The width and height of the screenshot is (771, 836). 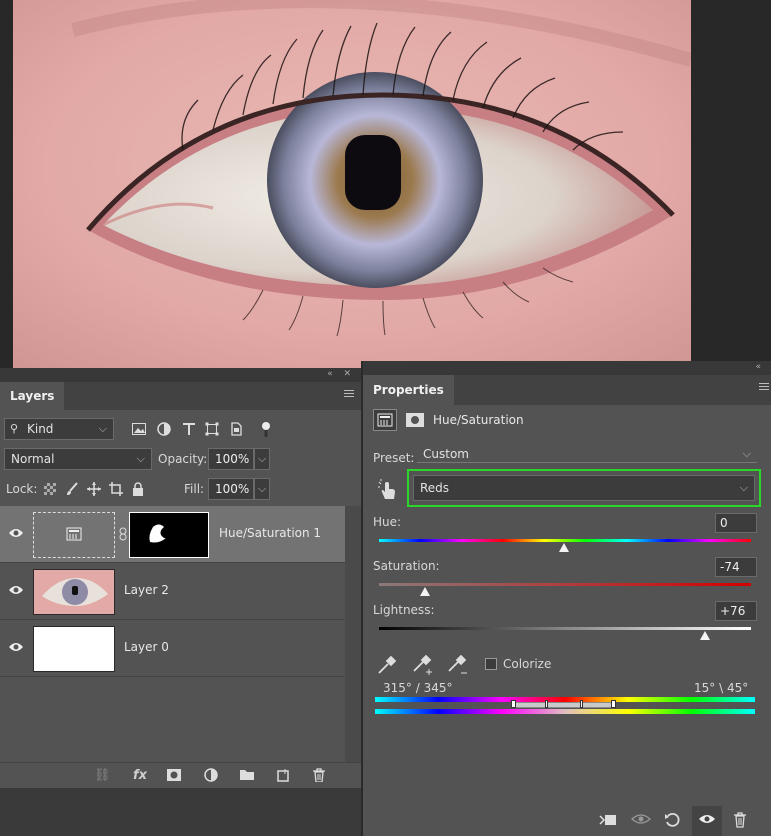 I want to click on targeted-adjustment-hand-icon, so click(x=388, y=490).